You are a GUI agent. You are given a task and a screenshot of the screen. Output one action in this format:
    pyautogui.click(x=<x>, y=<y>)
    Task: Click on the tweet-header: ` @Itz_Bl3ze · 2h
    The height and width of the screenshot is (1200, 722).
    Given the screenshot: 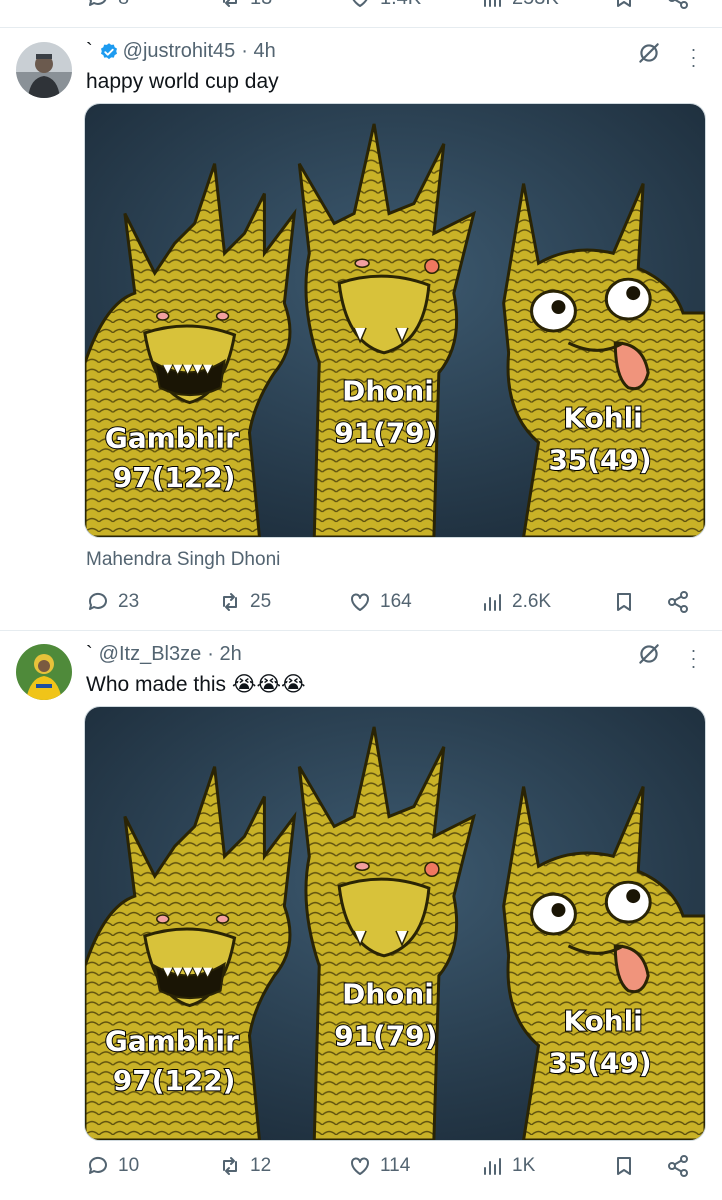 What is the action you would take?
    pyautogui.click(x=164, y=654)
    